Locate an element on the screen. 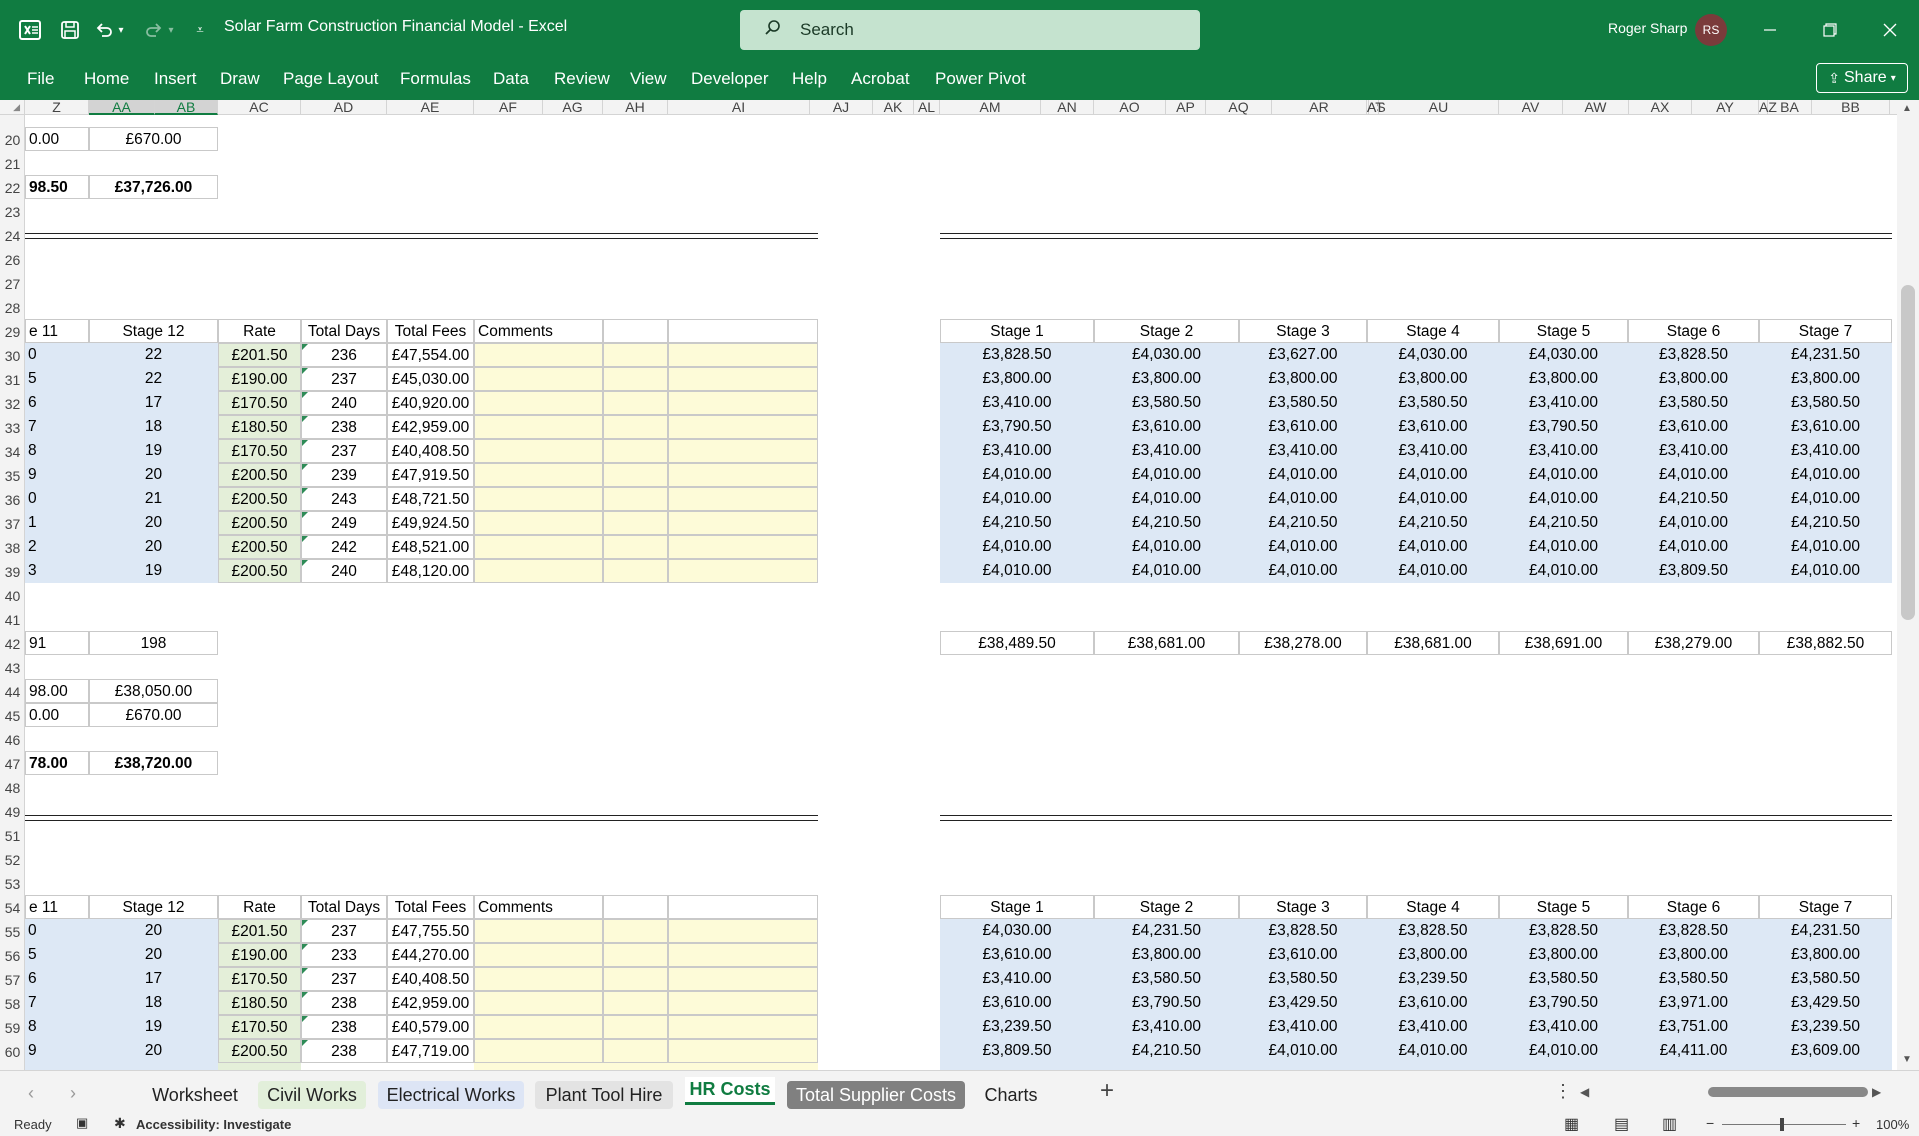 The height and width of the screenshot is (1136, 1919). cell: £190.00 is located at coordinates (259, 955).